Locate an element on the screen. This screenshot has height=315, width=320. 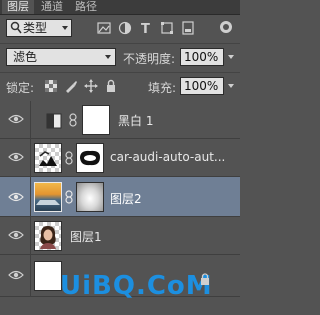
filter-row: 类型 T is located at coordinates (120, 28).